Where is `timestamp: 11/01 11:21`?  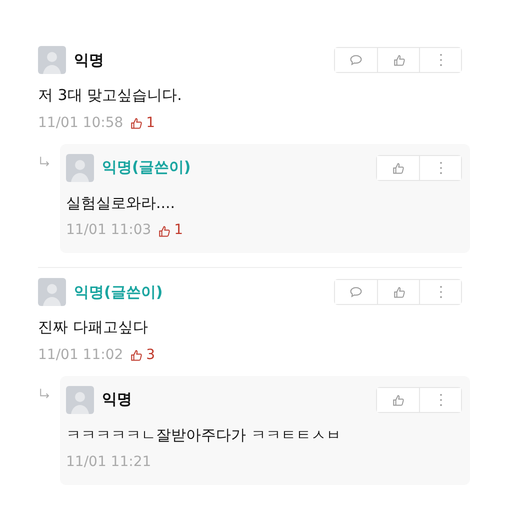 timestamp: 11/01 11:21 is located at coordinates (109, 462).